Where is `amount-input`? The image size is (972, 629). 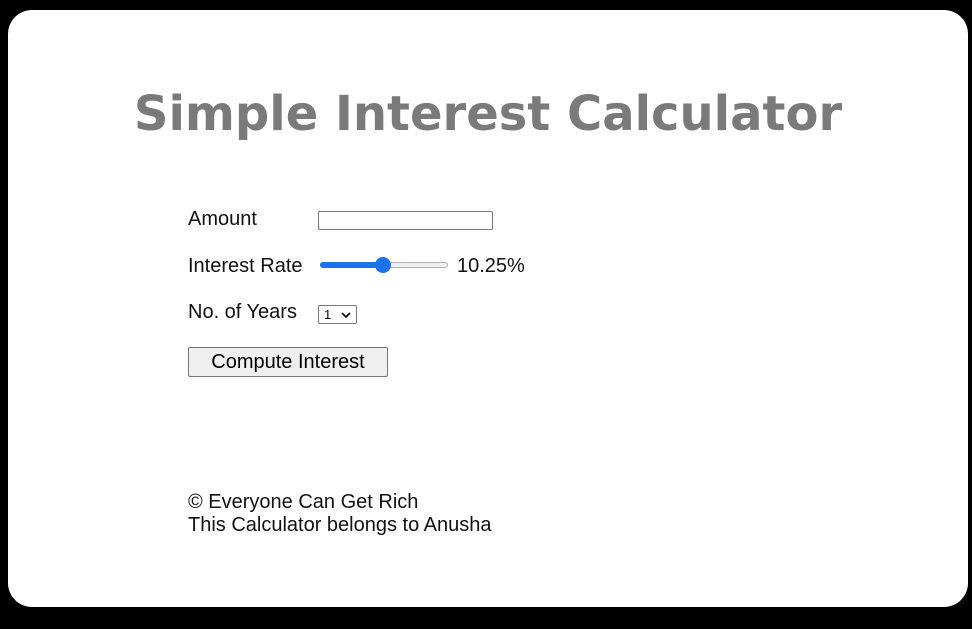 amount-input is located at coordinates (405, 220).